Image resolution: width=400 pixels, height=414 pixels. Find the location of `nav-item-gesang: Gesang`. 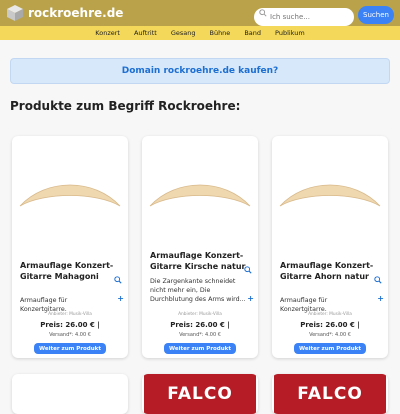

nav-item-gesang: Gesang is located at coordinates (183, 33).